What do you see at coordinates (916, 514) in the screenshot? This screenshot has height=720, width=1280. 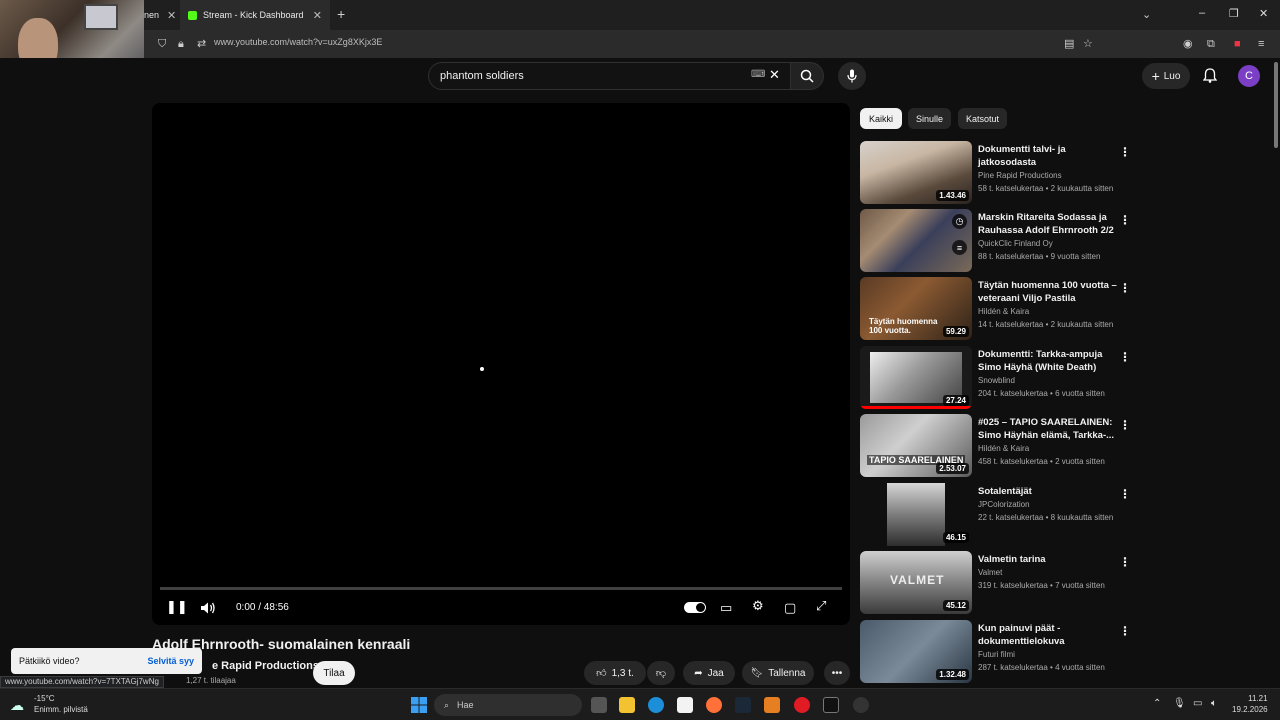 I see `video-thumbnail: 46.15` at bounding box center [916, 514].